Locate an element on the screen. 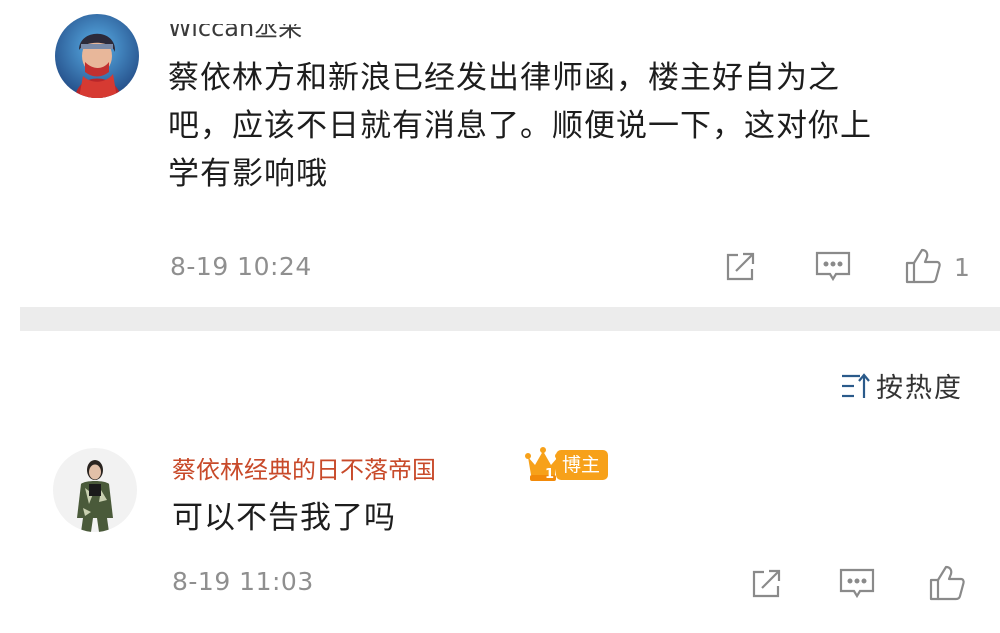  comment-username: 蔡依林经典的日不落帝国 is located at coordinates (352, 470).